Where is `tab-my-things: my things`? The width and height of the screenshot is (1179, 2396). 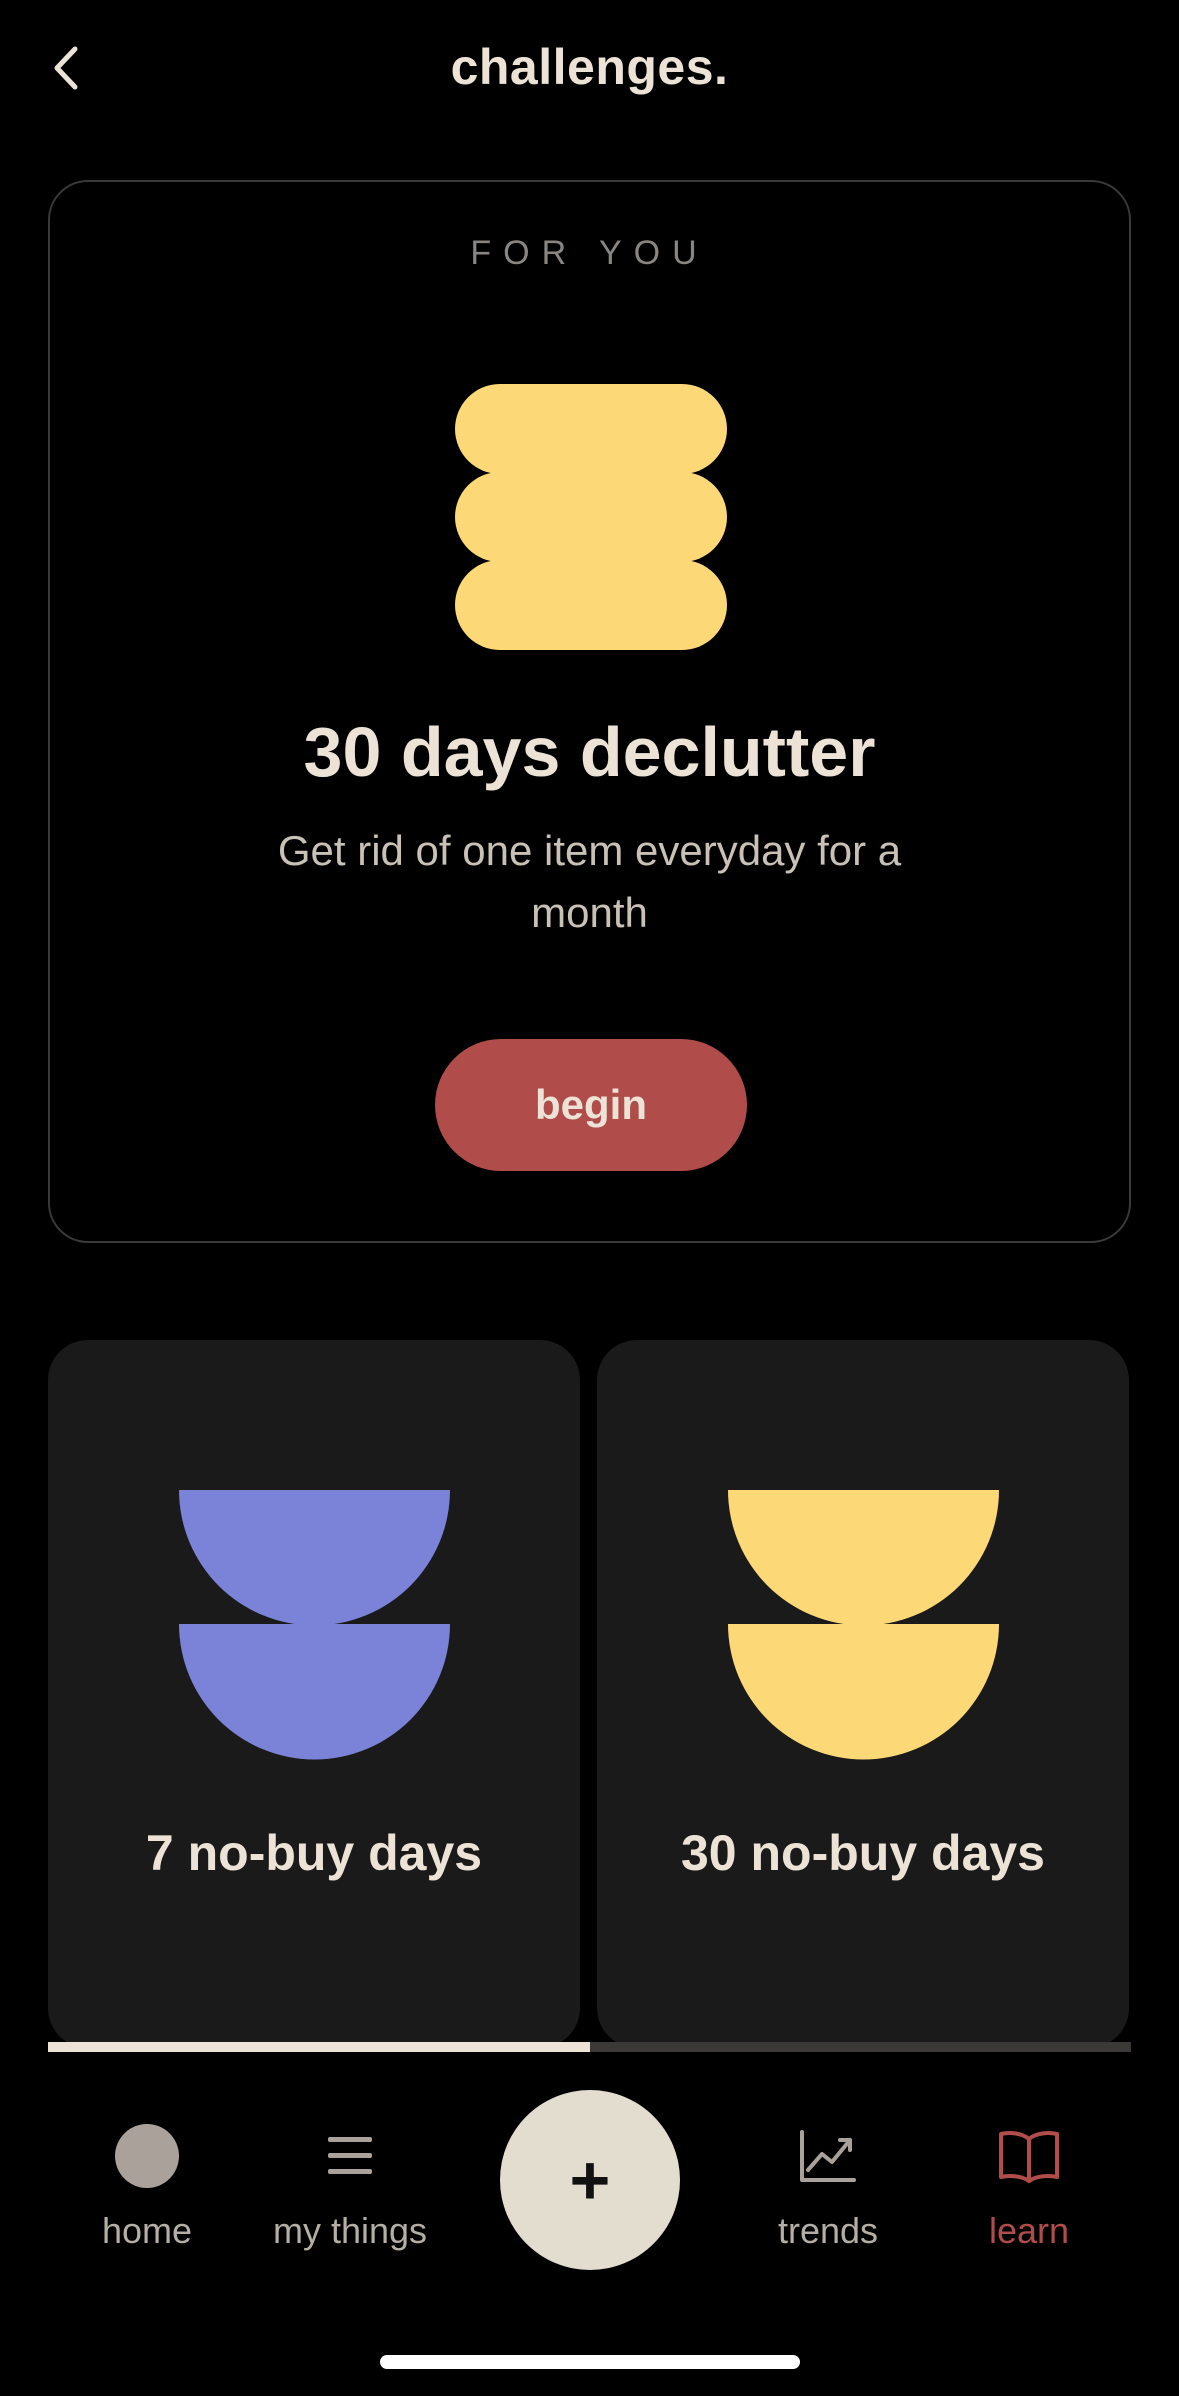 tab-my-things: my things is located at coordinates (350, 2186).